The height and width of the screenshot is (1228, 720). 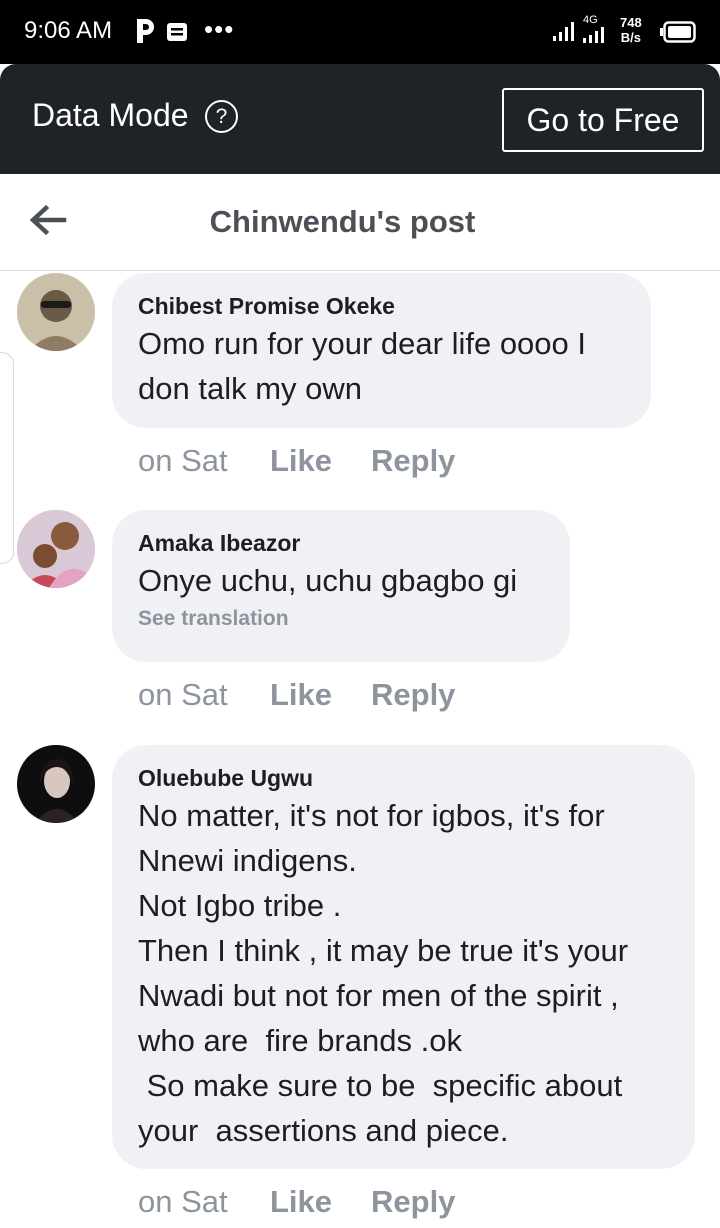 I want to click on see-translation-link: See translation, so click(x=341, y=619).